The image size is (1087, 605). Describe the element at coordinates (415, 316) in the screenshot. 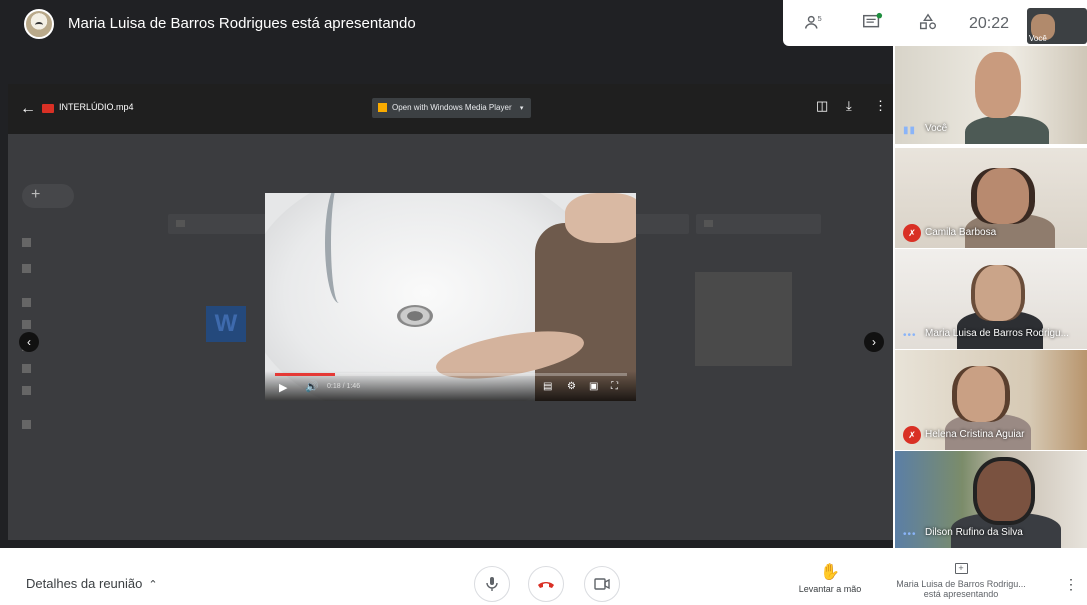

I see `video-frame-drain` at that location.